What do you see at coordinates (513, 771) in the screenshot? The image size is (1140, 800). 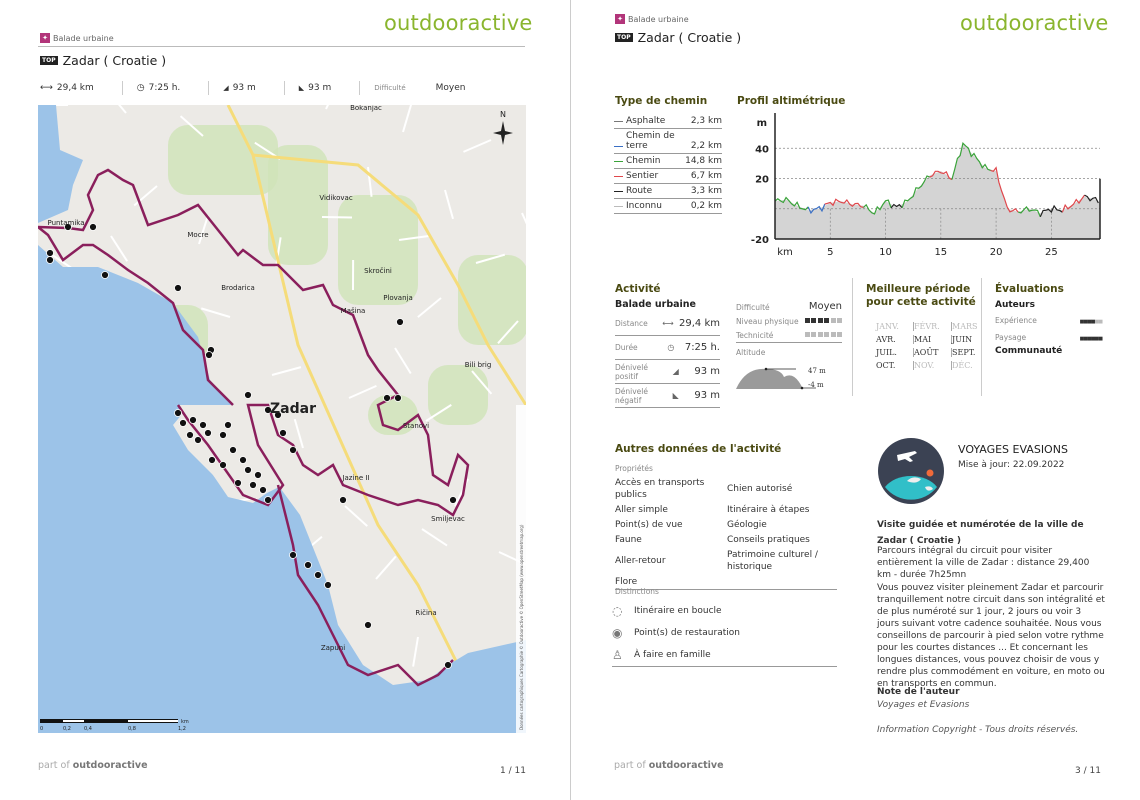 I see `page-number: 1 / 11` at bounding box center [513, 771].